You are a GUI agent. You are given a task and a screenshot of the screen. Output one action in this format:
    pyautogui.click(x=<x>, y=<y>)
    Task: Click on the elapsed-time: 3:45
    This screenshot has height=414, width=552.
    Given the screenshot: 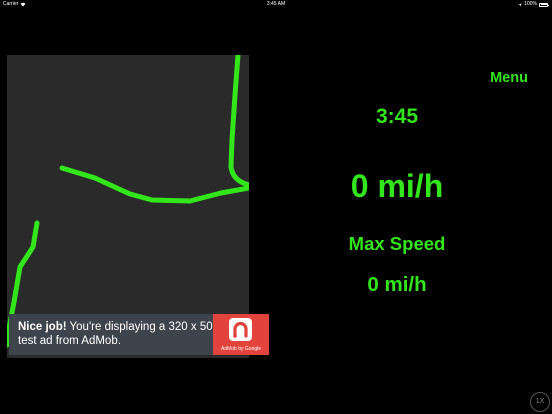 What is the action you would take?
    pyautogui.click(x=397, y=116)
    